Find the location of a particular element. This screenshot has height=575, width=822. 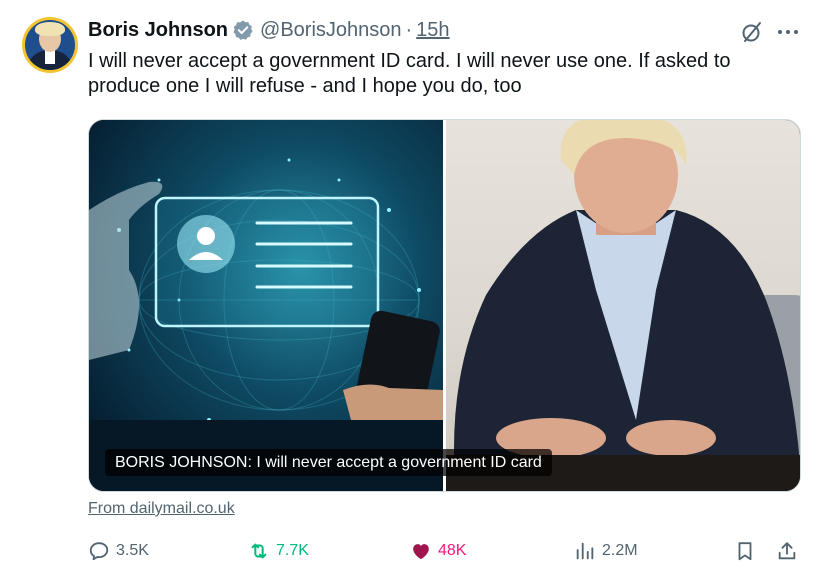

display-name: Boris Johnson is located at coordinates (158, 30).